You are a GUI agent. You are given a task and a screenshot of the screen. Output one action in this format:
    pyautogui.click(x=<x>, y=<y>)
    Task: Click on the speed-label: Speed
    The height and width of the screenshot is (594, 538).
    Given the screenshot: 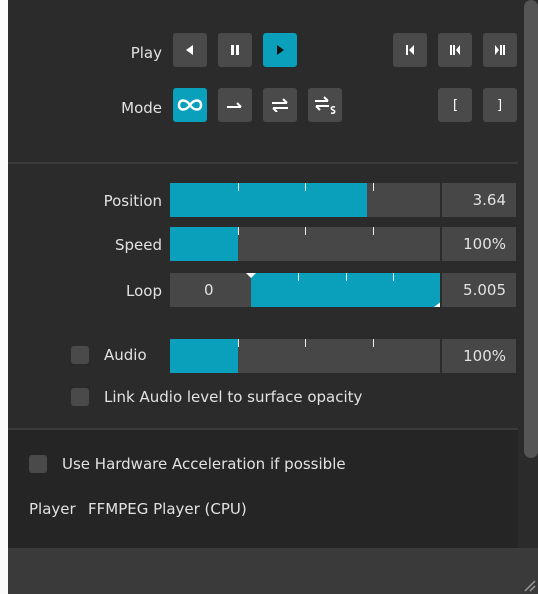 What is the action you would take?
    pyautogui.click(x=138, y=245)
    